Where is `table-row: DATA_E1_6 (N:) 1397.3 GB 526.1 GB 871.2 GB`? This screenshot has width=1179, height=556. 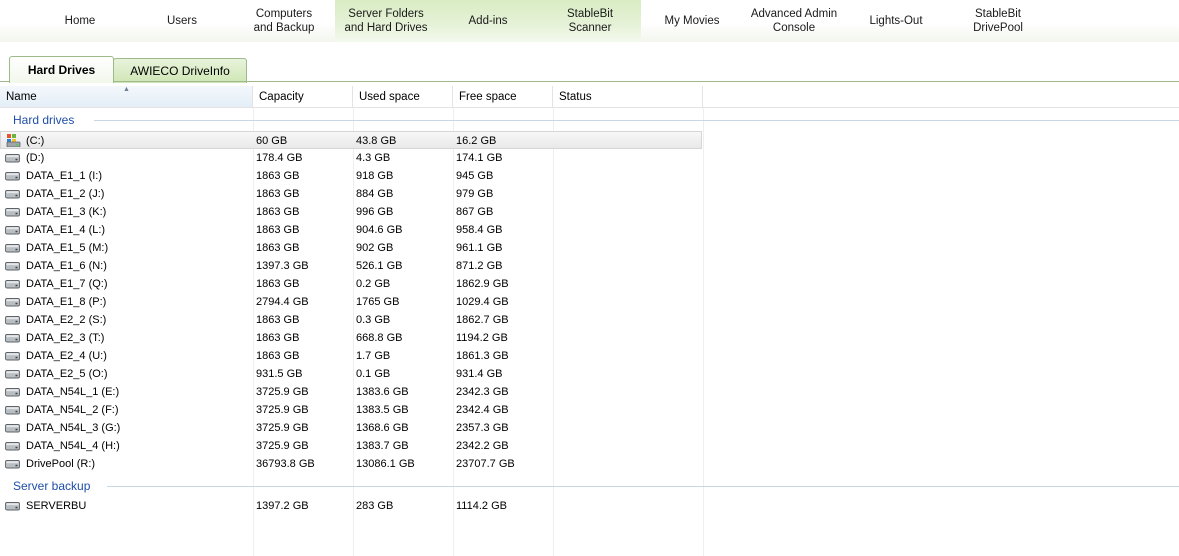
table-row: DATA_E1_6 (N:) 1397.3 GB 526.1 GB 871.2 GB is located at coordinates (351, 266).